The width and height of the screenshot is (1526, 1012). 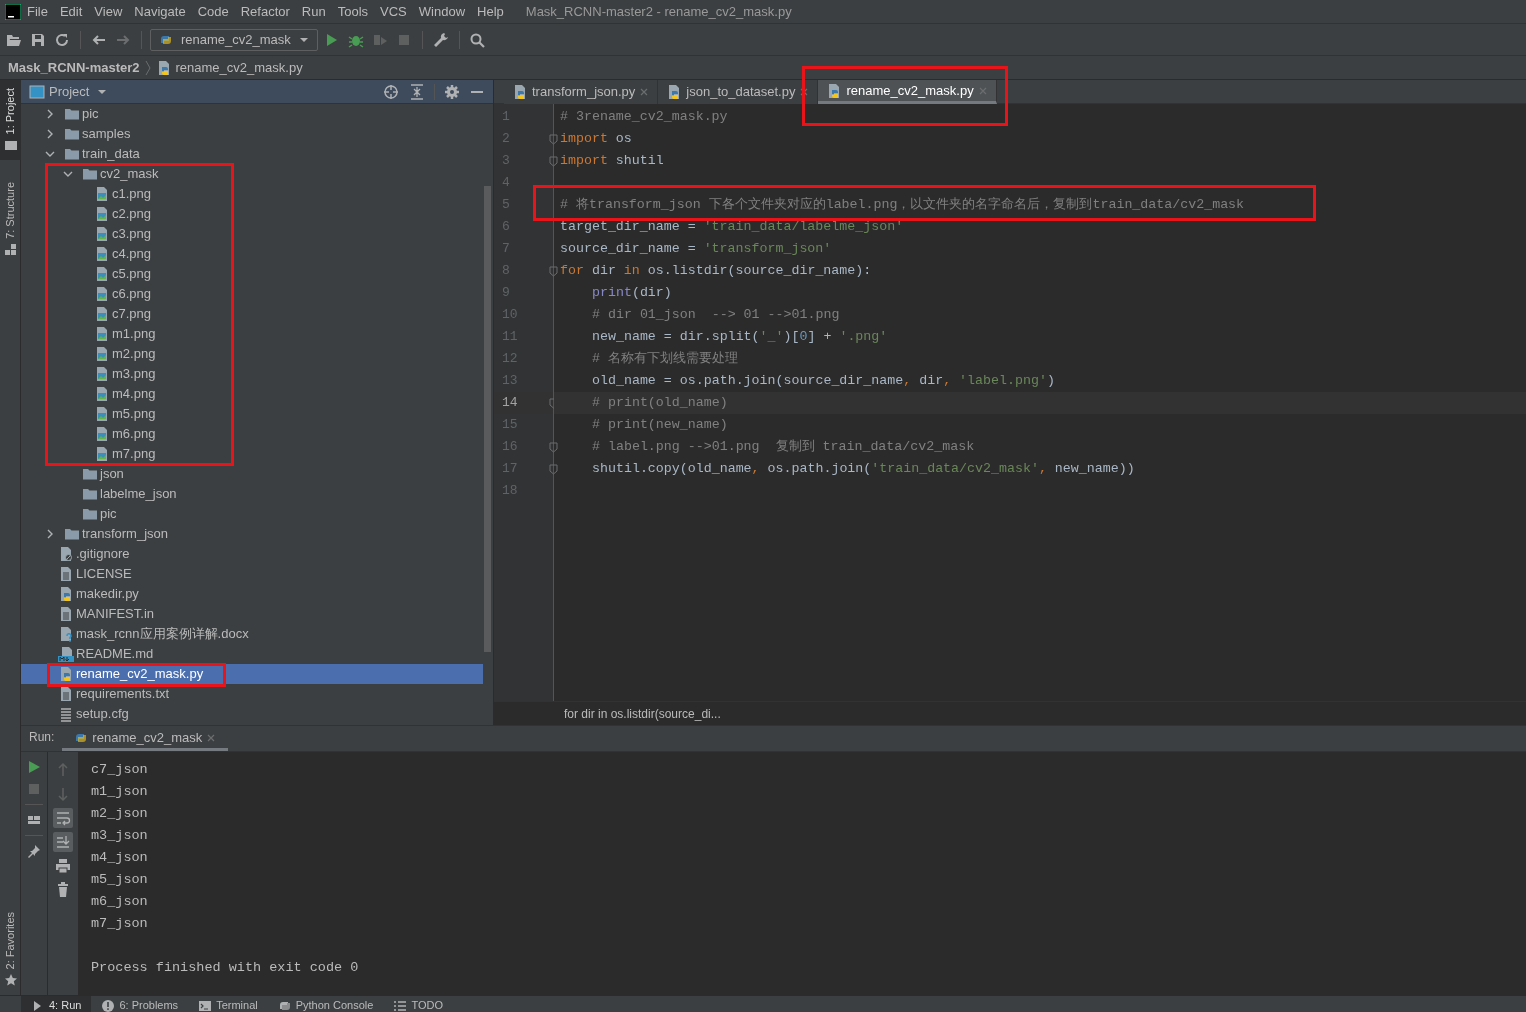 I want to click on menu-item: View, so click(x=108, y=11).